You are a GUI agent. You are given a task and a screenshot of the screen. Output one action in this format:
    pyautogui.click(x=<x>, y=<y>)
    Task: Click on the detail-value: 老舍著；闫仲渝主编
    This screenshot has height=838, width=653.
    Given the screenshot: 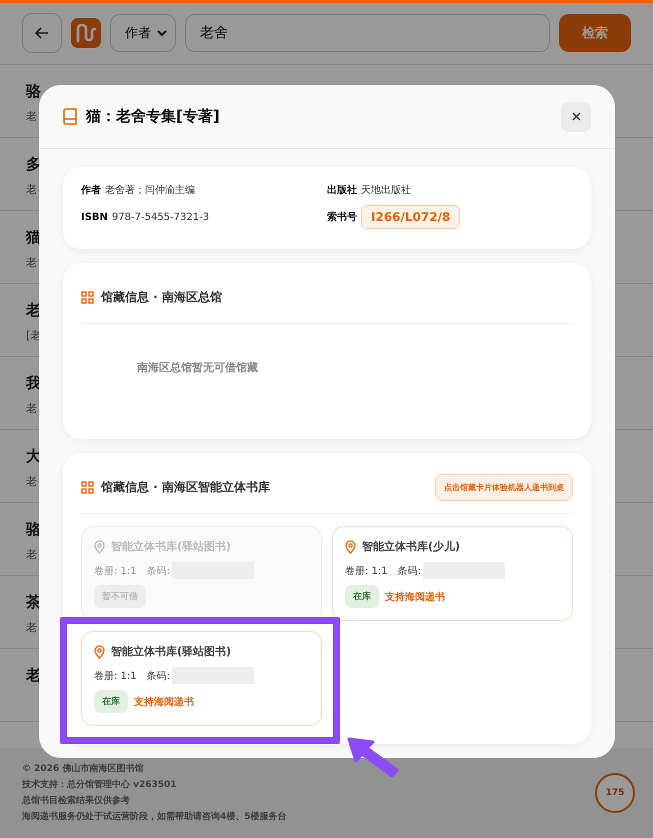 What is the action you would take?
    pyautogui.click(x=150, y=190)
    